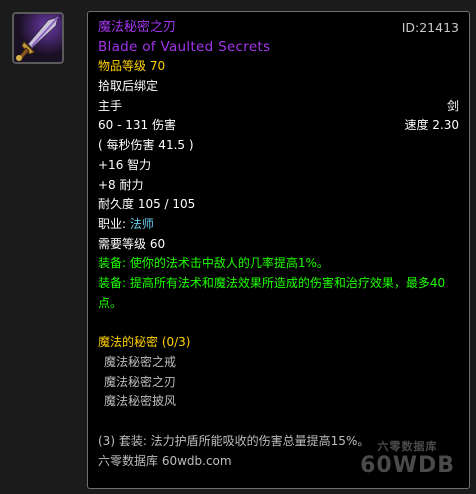 The height and width of the screenshot is (494, 476). I want to click on item-dps: ( 每秒伤害 41.5 ), so click(146, 145).